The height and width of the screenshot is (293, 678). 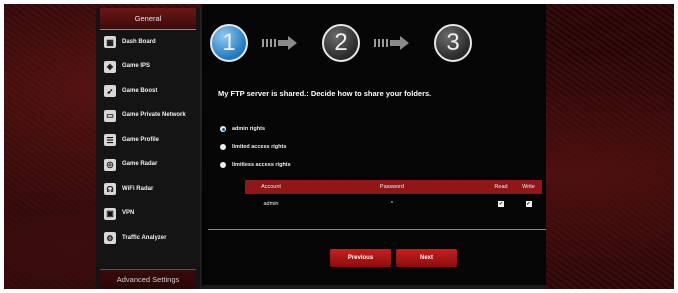 I want to click on sidebar-item-vpn: ▣ VPN, so click(x=148, y=214).